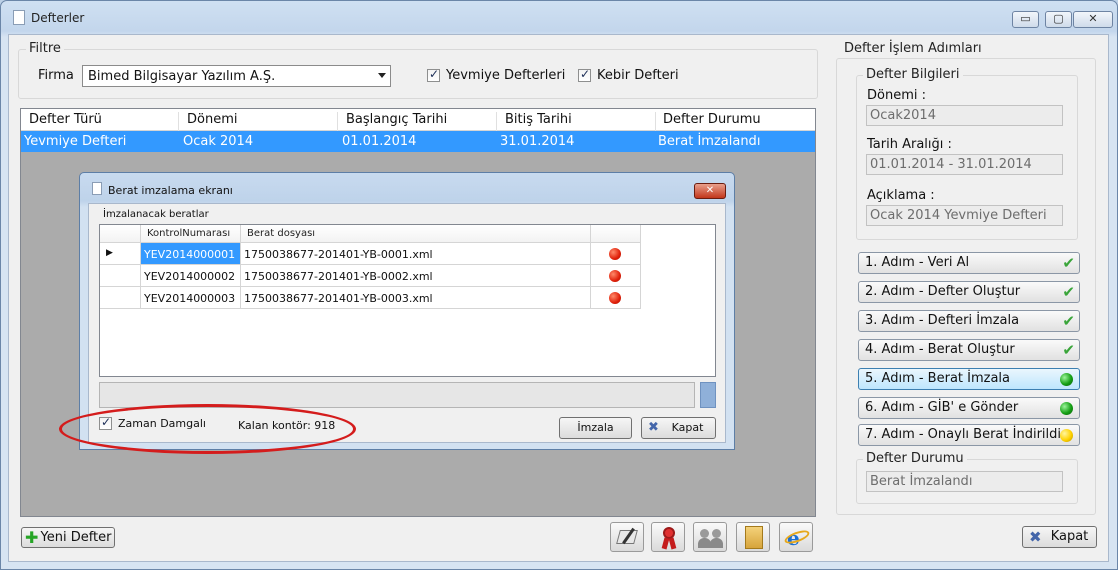  Describe the element at coordinates (416, 298) in the screenshot. I see `file-cell: 1750038677-201401-YB-0003.xml` at that location.